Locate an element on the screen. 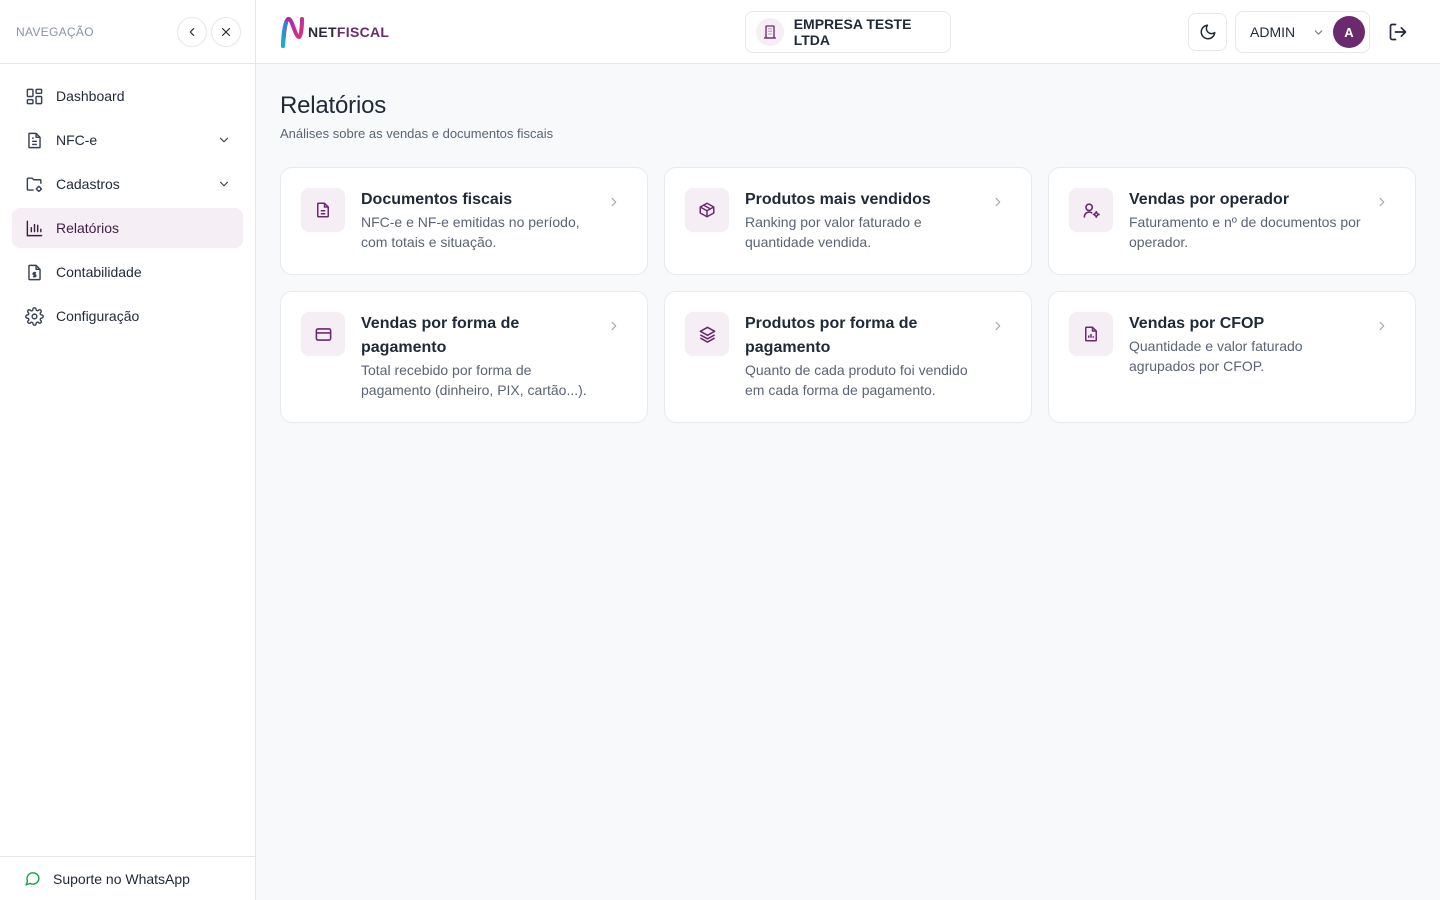 Image resolution: width=1440 pixels, height=900 pixels. close-icon is located at coordinates (226, 31).